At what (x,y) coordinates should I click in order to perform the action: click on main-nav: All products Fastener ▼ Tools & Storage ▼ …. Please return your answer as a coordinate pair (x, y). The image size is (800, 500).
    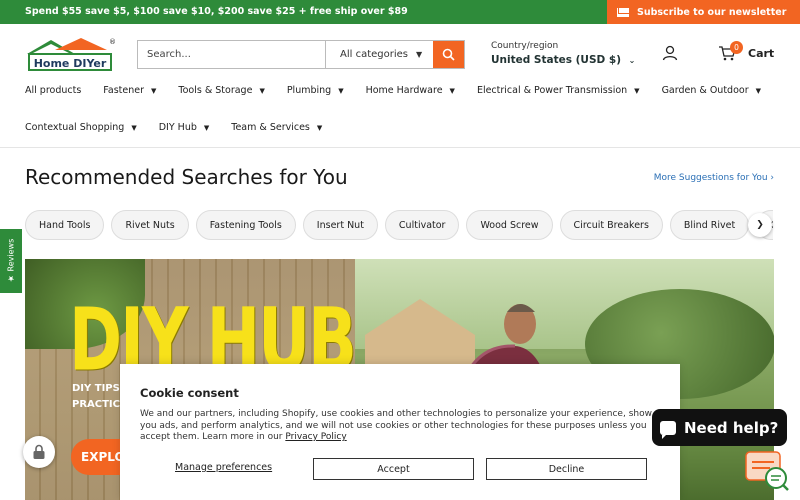
    Looking at the image, I should click on (404, 90).